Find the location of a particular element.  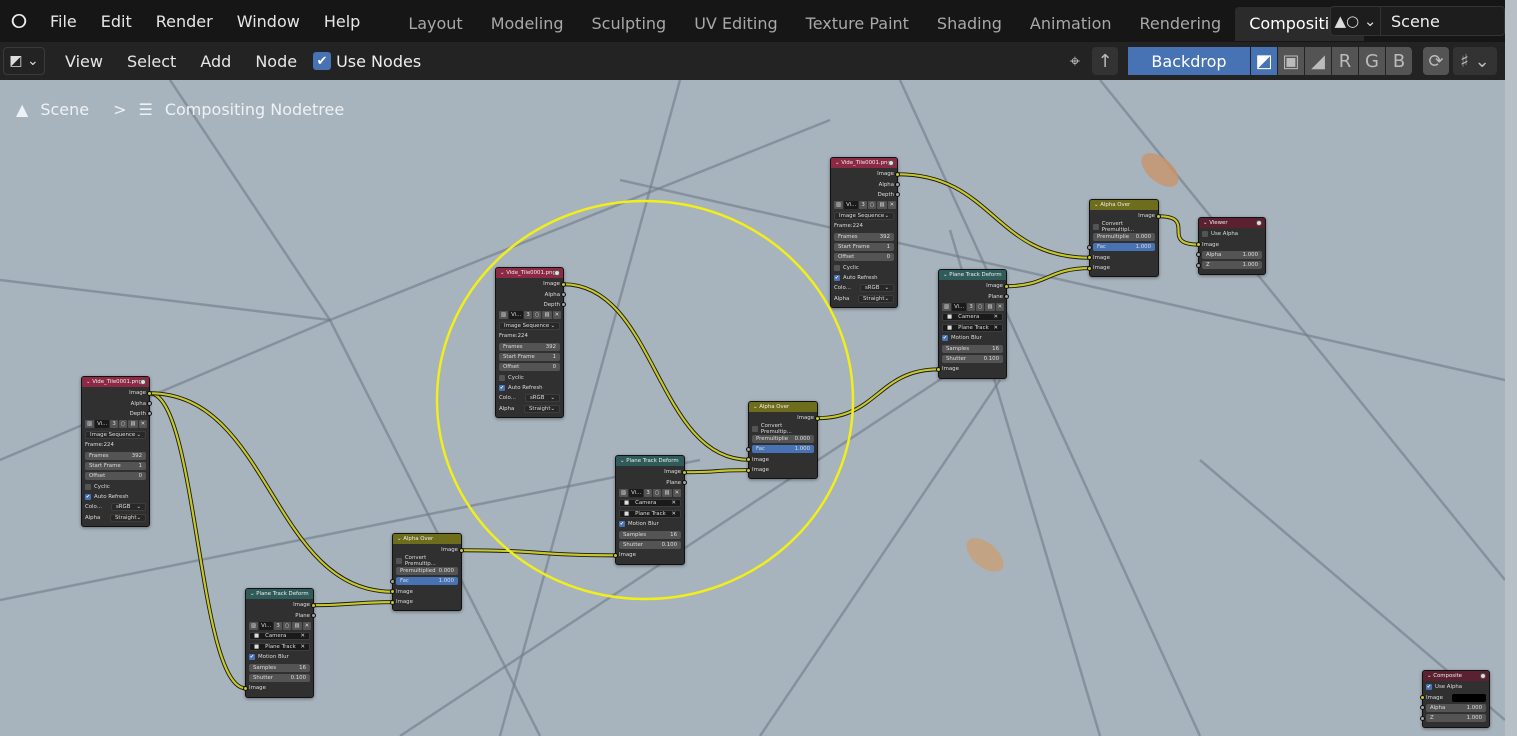

checkbox-row: ✔ Use Alpha is located at coordinates (1456, 687).